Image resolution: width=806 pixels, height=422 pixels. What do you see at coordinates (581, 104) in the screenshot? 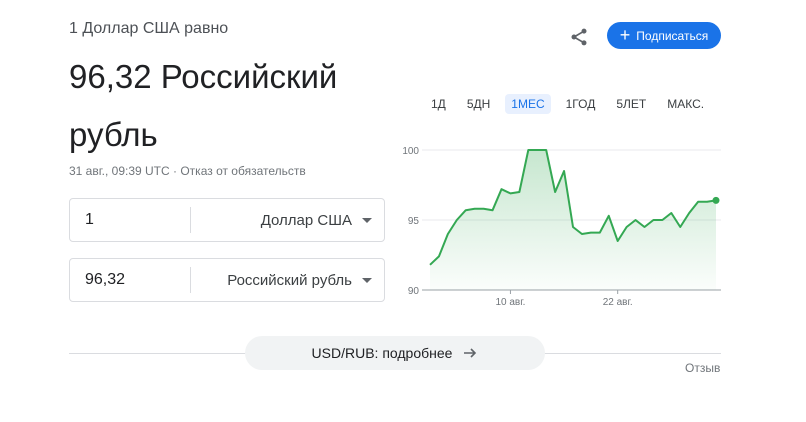
I see `tab-1y: 1ГОД` at bounding box center [581, 104].